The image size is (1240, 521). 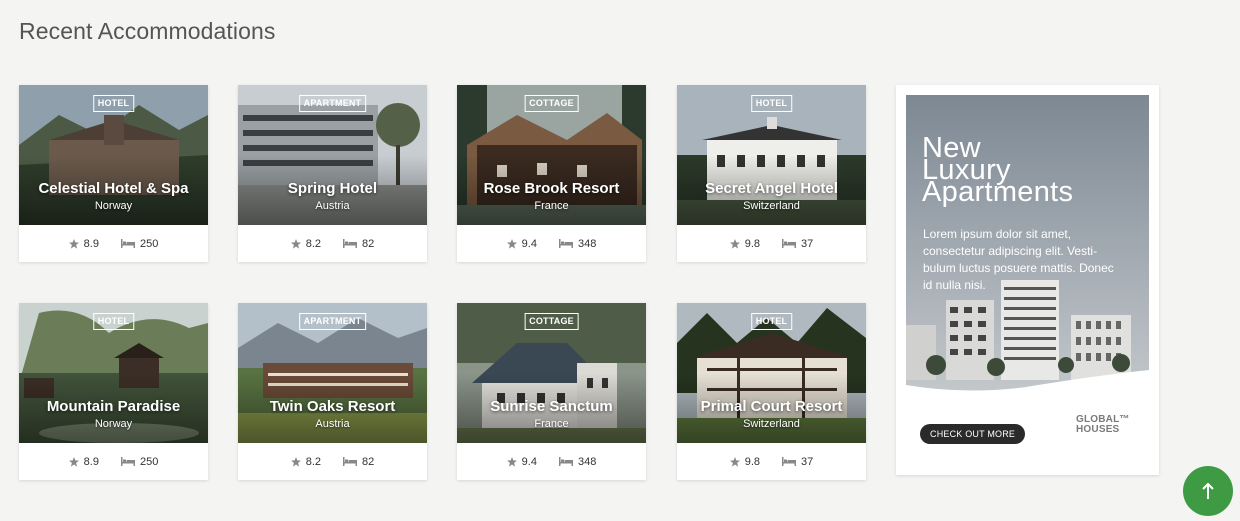 What do you see at coordinates (113, 373) in the screenshot?
I see `card-photo: Hotel Mountain Paradise Norway` at bounding box center [113, 373].